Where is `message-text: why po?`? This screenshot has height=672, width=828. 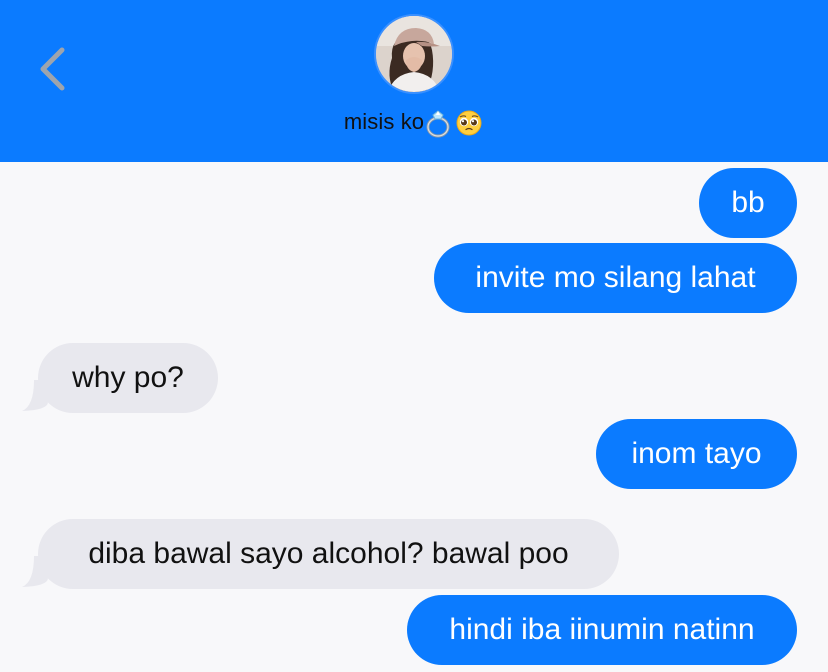
message-text: why po? is located at coordinates (128, 377).